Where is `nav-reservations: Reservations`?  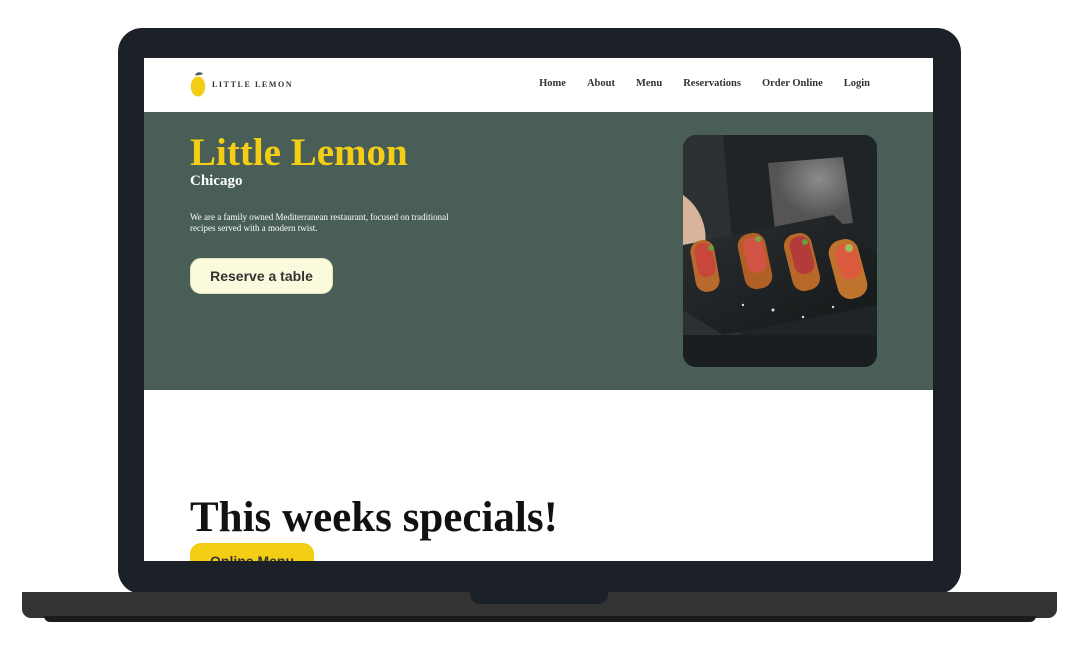
nav-reservations: Reservations is located at coordinates (712, 83).